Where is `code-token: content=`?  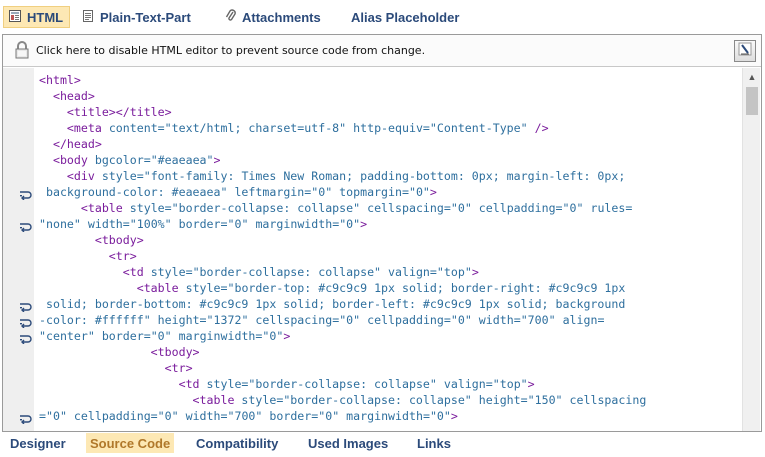 code-token: content= is located at coordinates (136, 128).